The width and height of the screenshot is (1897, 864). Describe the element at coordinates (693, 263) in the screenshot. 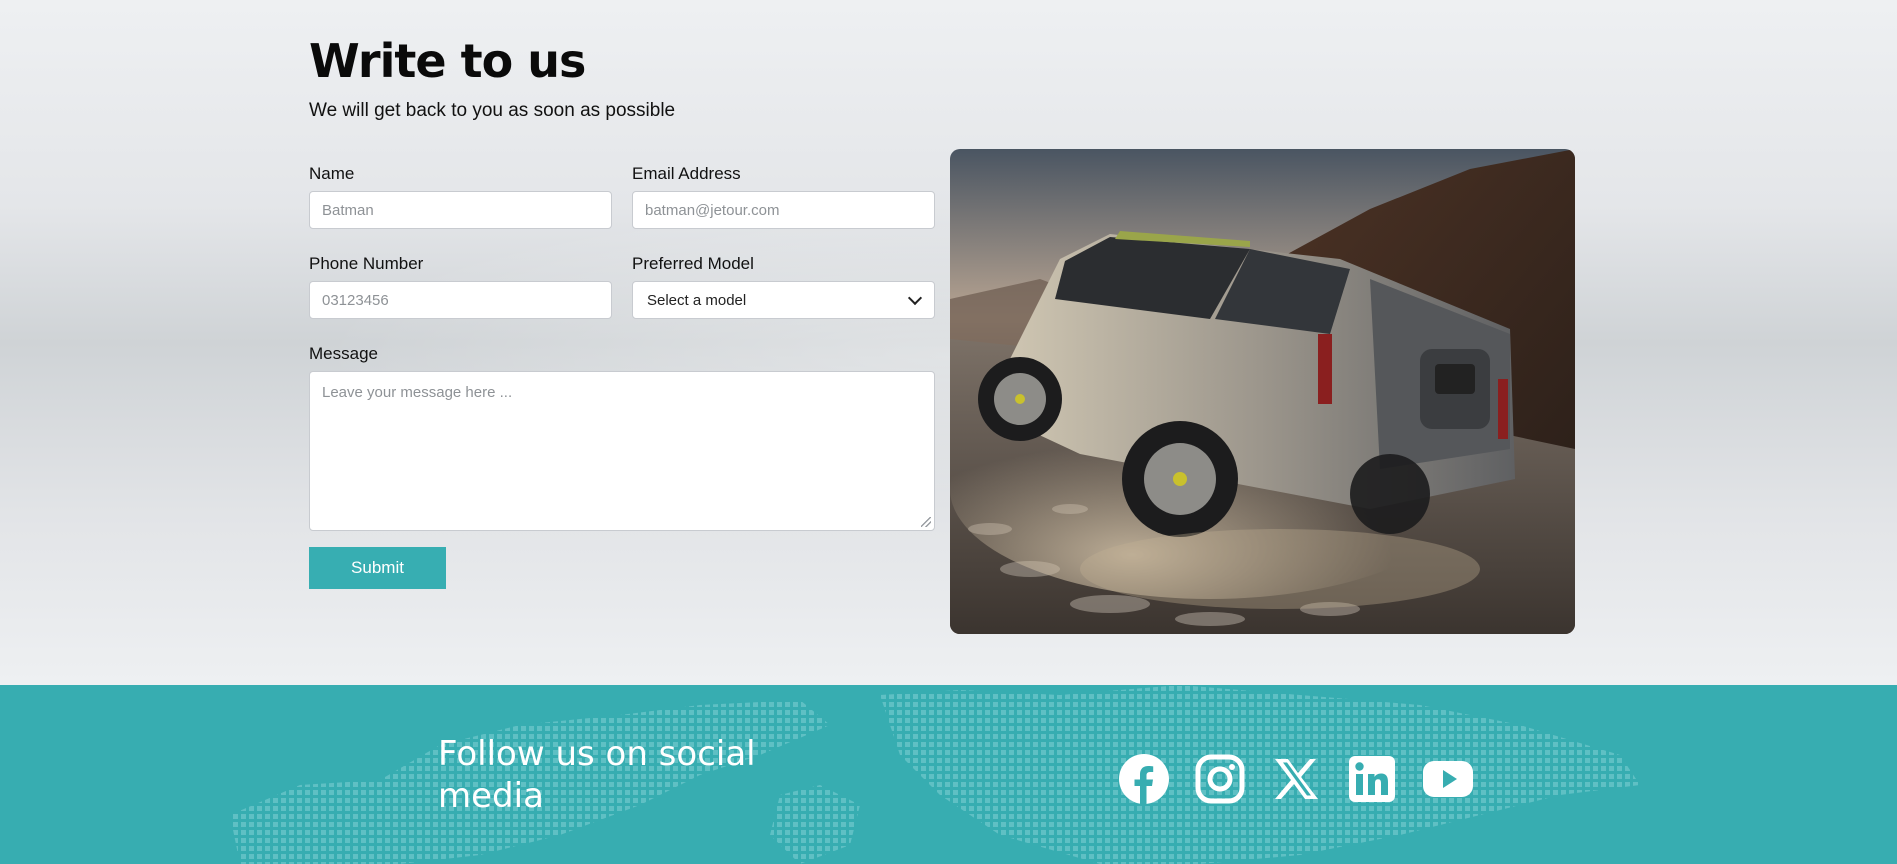

I see `model-label: Preferred Model` at that location.